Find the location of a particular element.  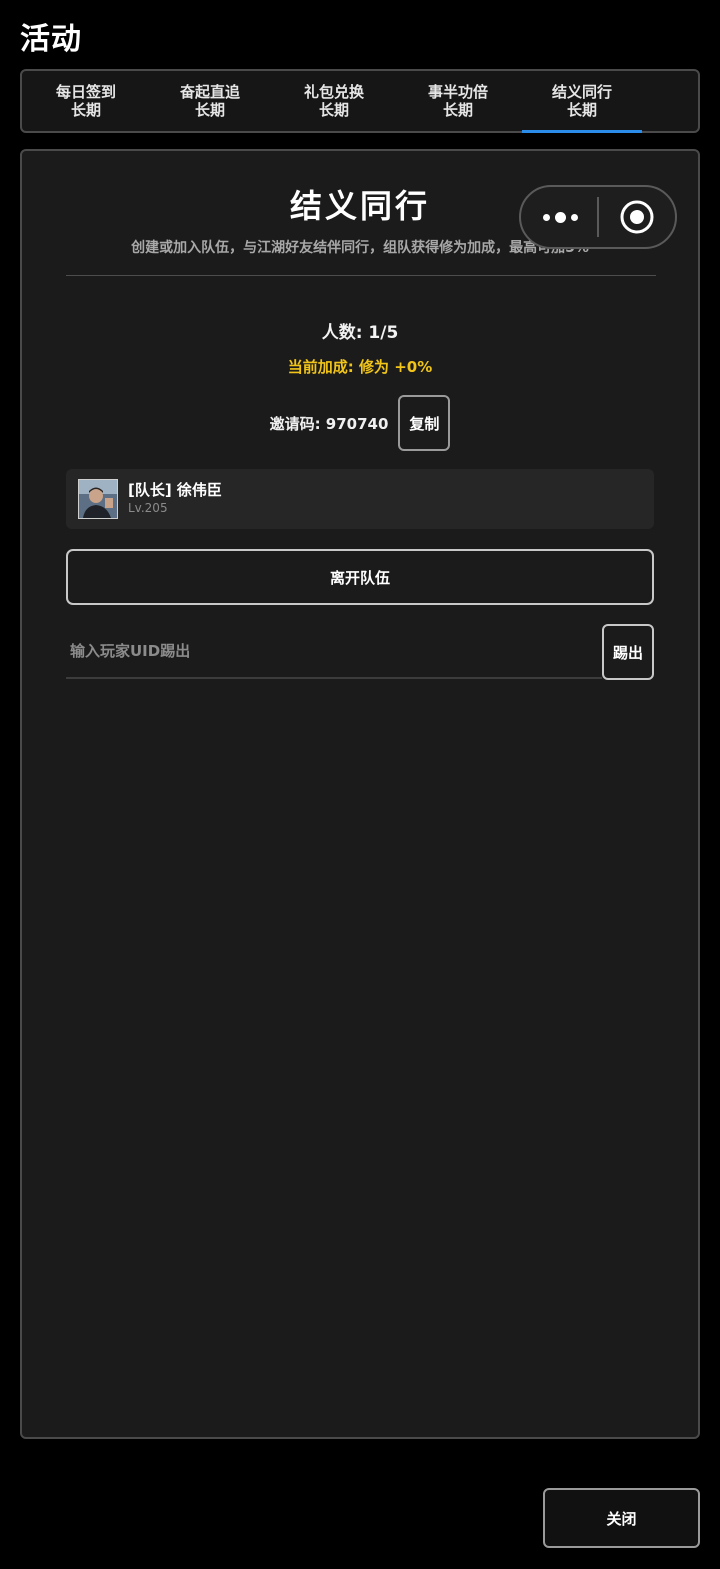

tab-sworn-party: 结义同行 长期 is located at coordinates (582, 102).